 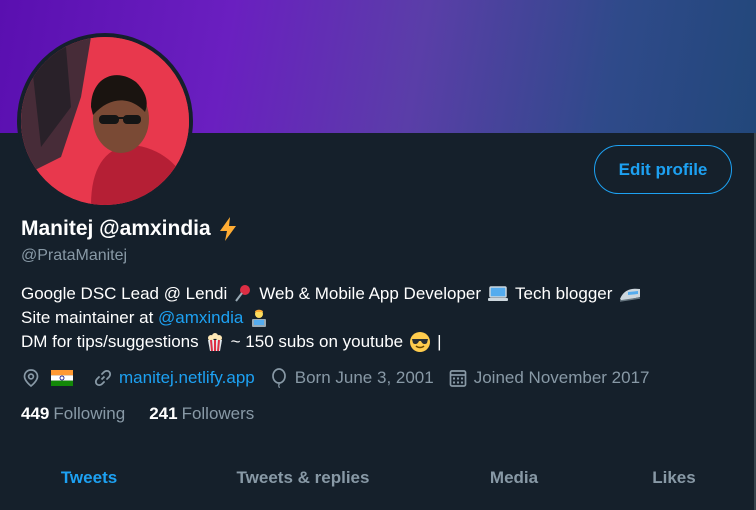 What do you see at coordinates (35, 413) in the screenshot?
I see `following-count: 449` at bounding box center [35, 413].